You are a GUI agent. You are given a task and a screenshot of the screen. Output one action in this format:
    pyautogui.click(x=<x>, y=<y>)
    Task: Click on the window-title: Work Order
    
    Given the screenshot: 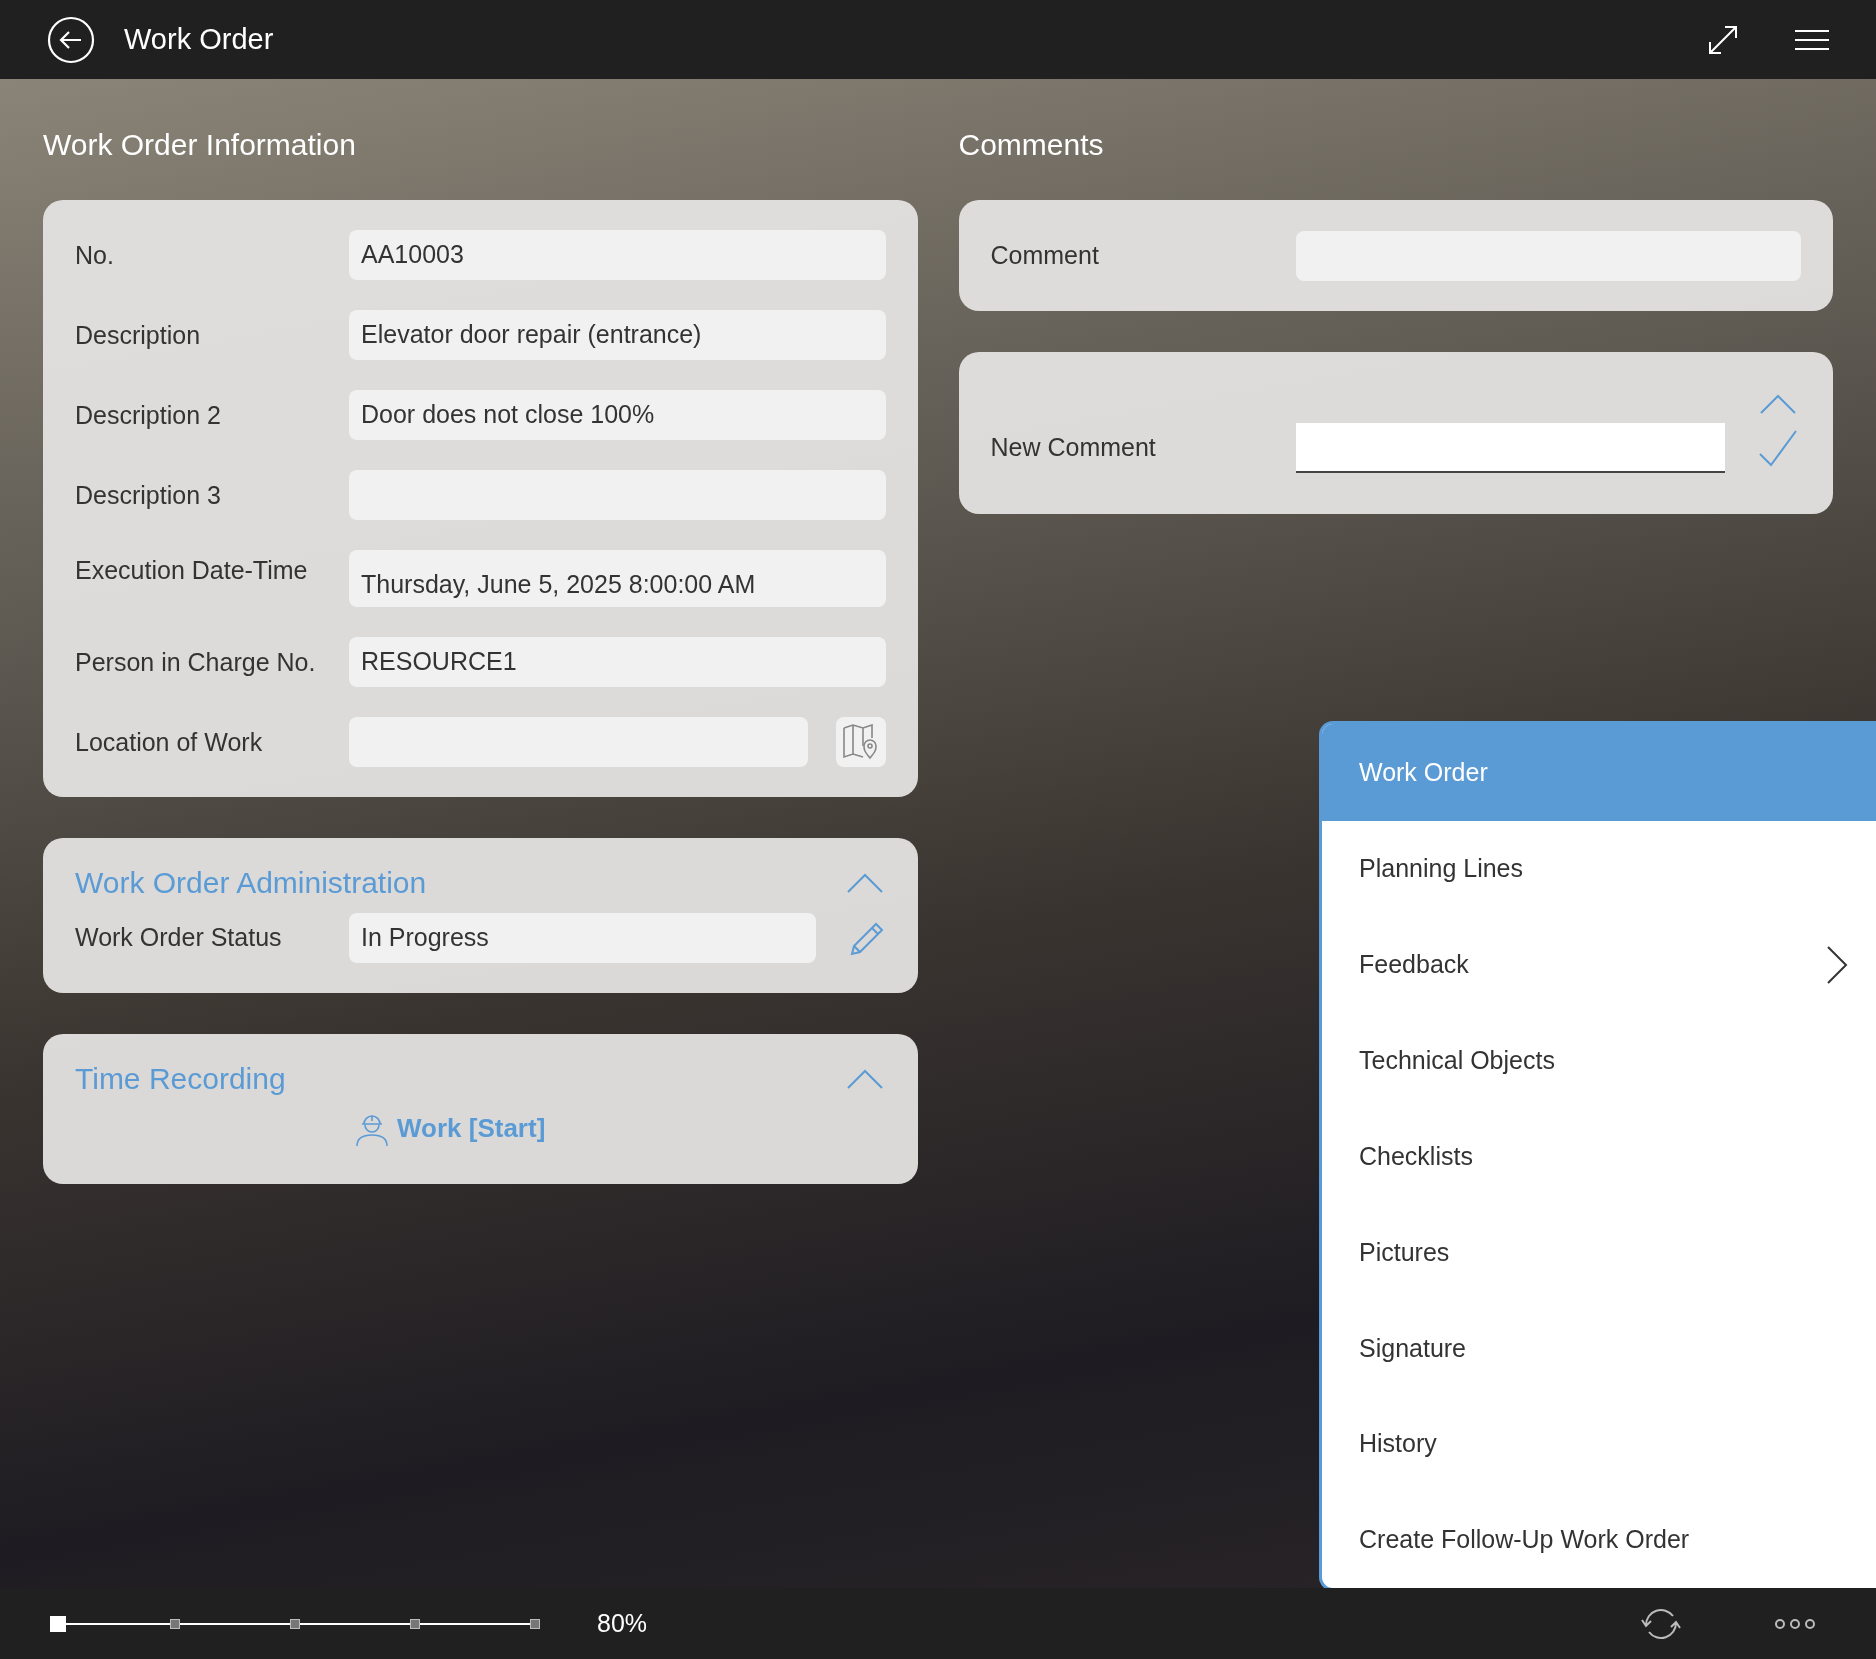 What is the action you would take?
    pyautogui.click(x=199, y=39)
    